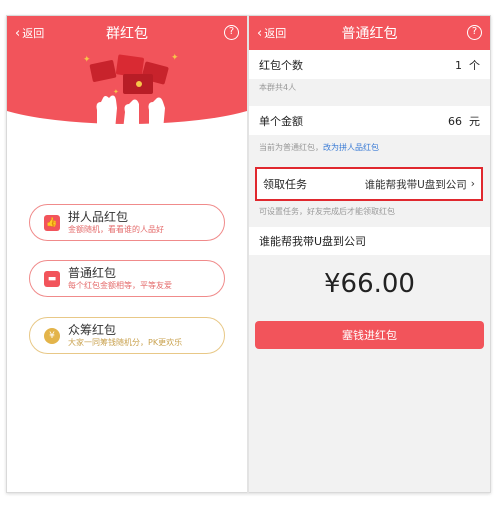  What do you see at coordinates (369, 241) in the screenshot?
I see `message-field: 谁能帮我带U盘到公司` at bounding box center [369, 241].